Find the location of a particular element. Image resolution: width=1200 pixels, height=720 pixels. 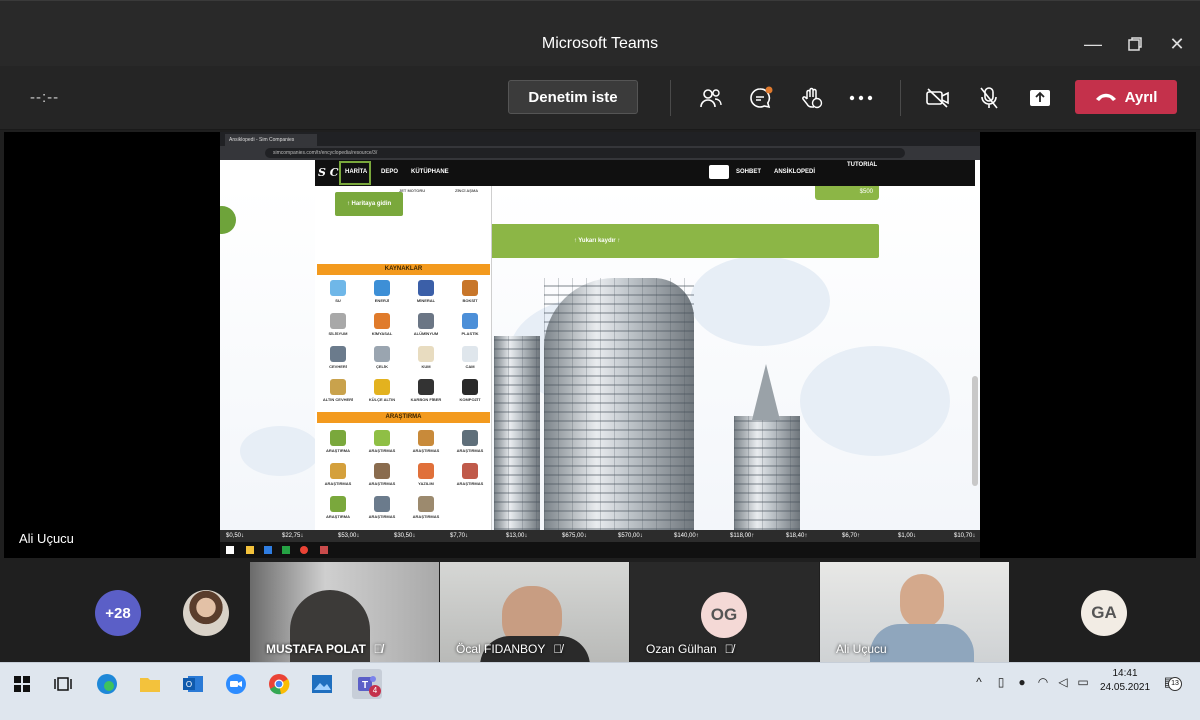

edge-icon is located at coordinates (107, 684).